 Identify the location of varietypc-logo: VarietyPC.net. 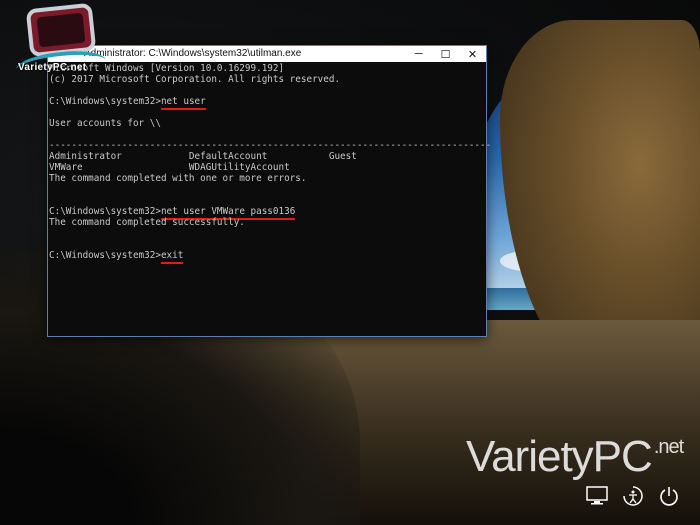
(61, 44).